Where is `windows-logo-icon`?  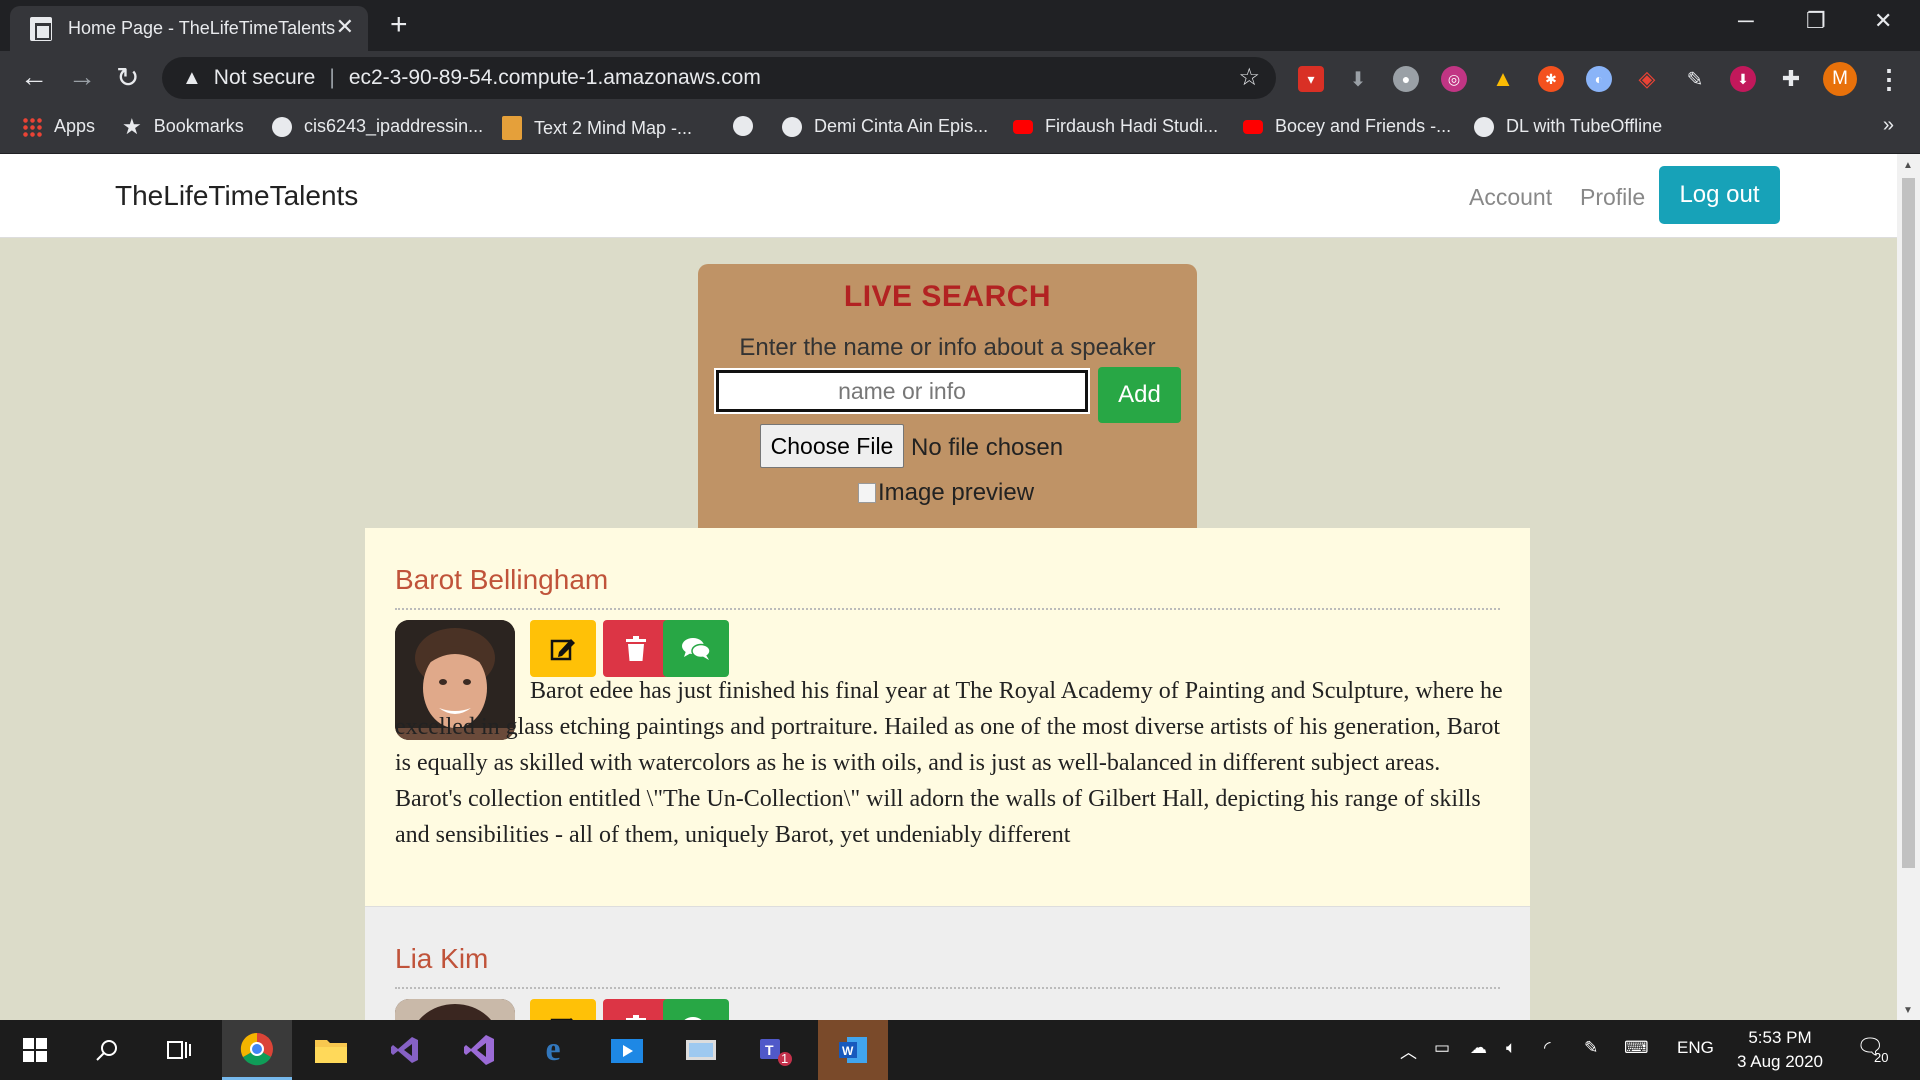 windows-logo-icon is located at coordinates (35, 1050).